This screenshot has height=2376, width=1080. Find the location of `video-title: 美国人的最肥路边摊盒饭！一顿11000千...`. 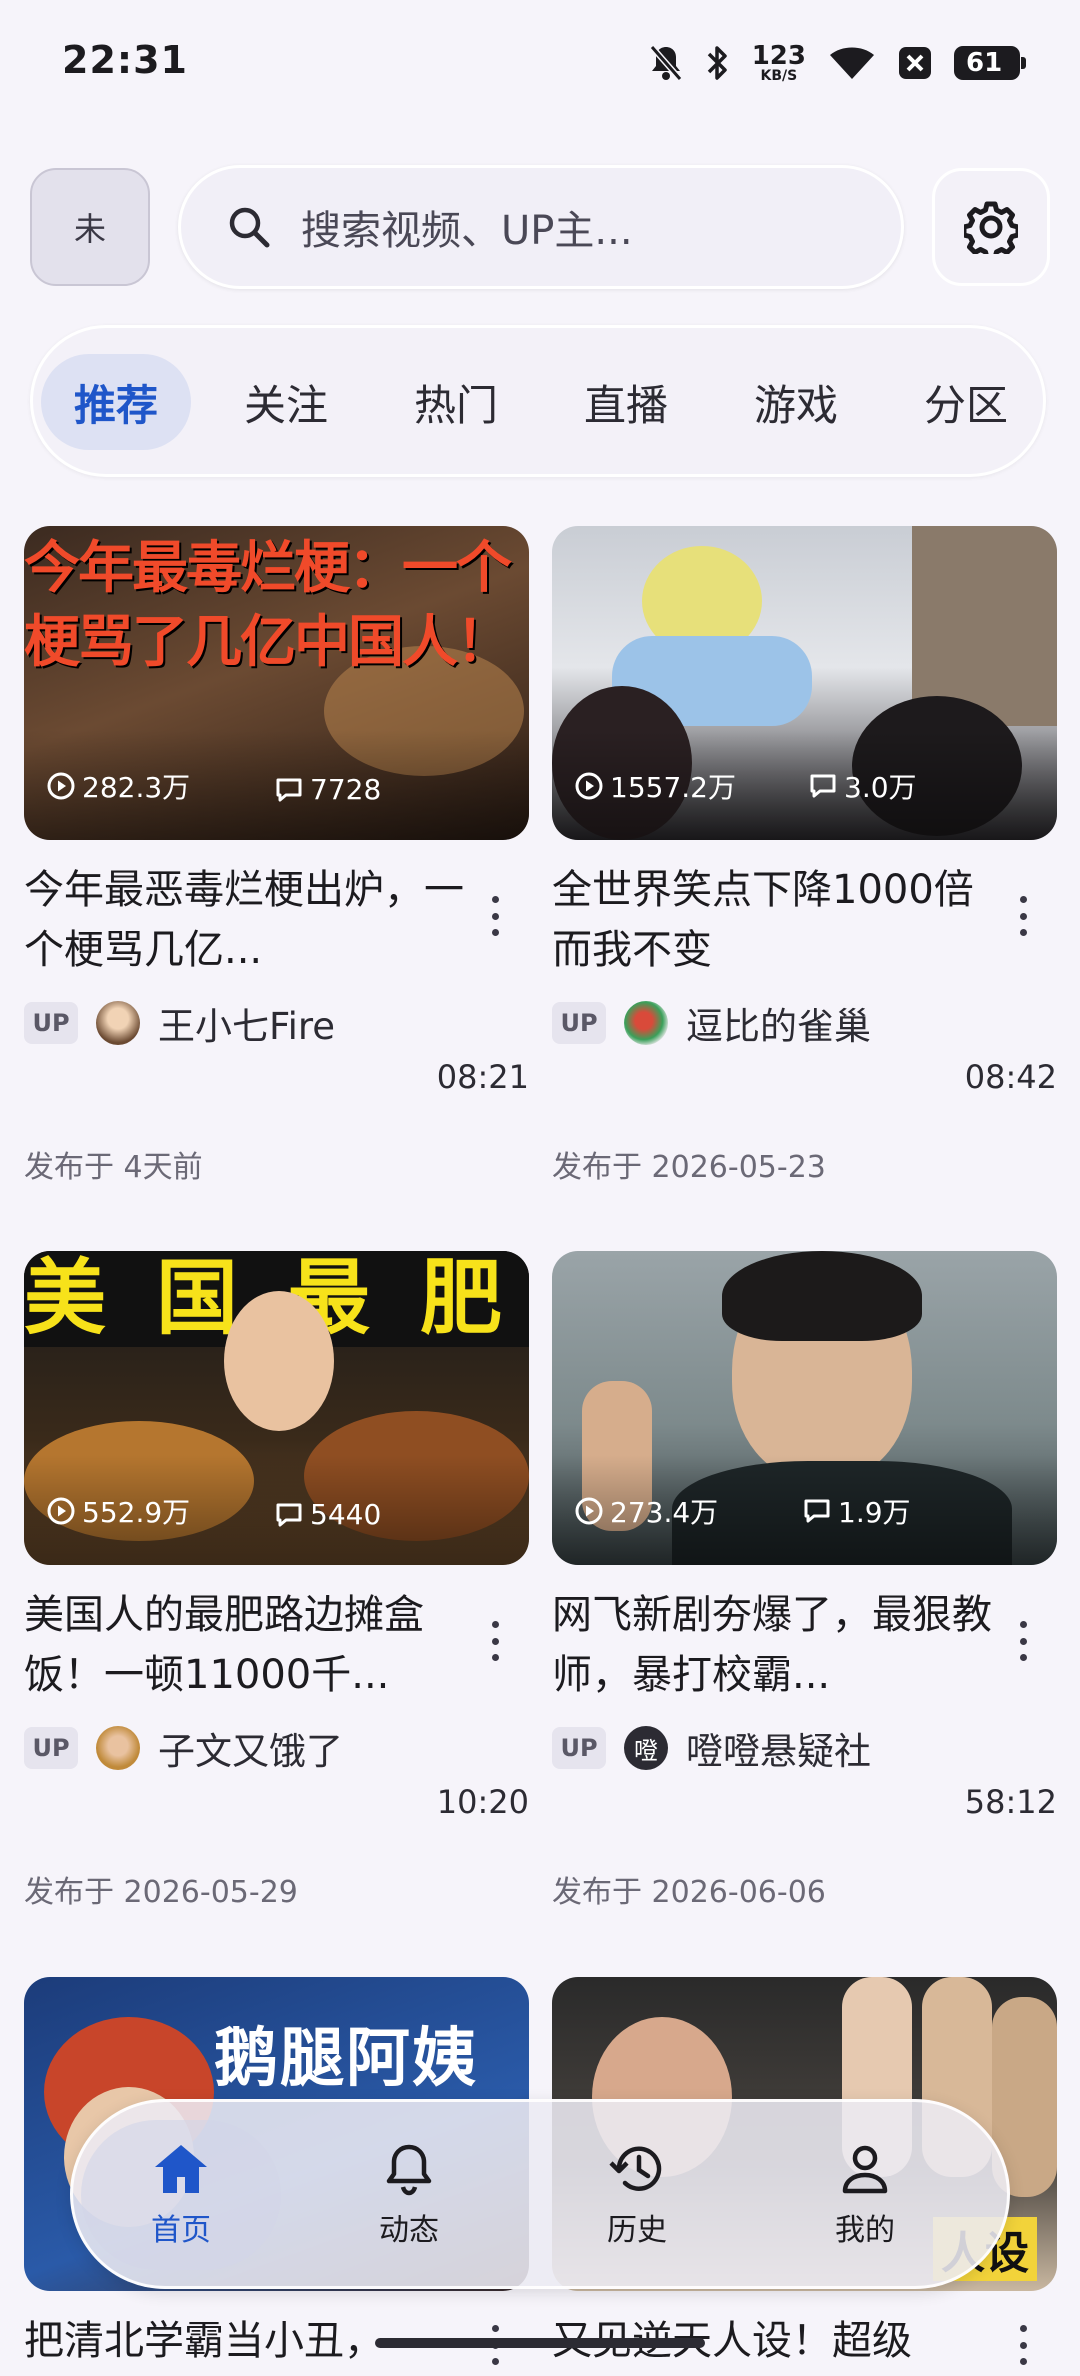

video-title: 美国人的最肥路边摊盒饭！一顿11000千... is located at coordinates (244, 1645).